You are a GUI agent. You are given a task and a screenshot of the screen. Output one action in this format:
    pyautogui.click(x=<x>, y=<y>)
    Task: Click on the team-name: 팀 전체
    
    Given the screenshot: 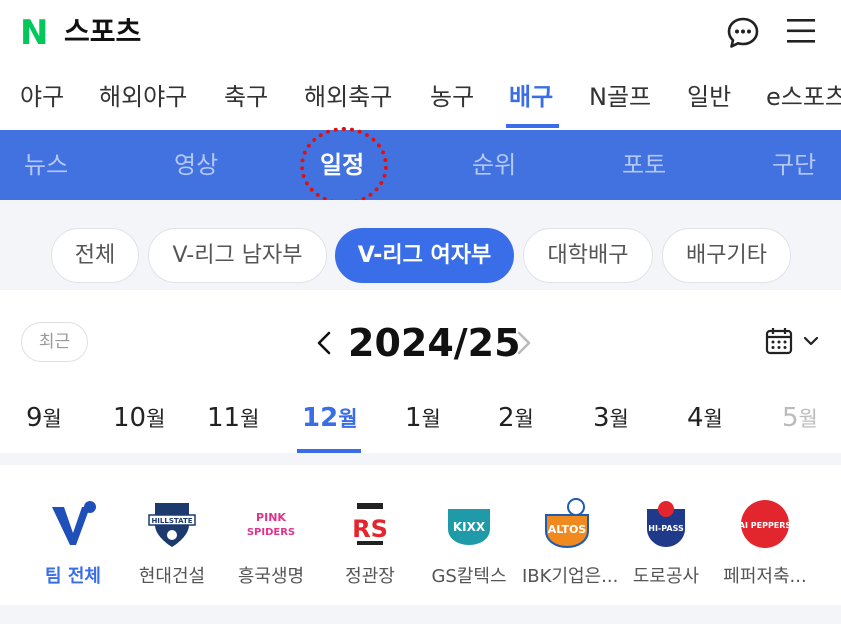 What is the action you would take?
    pyautogui.click(x=73, y=576)
    